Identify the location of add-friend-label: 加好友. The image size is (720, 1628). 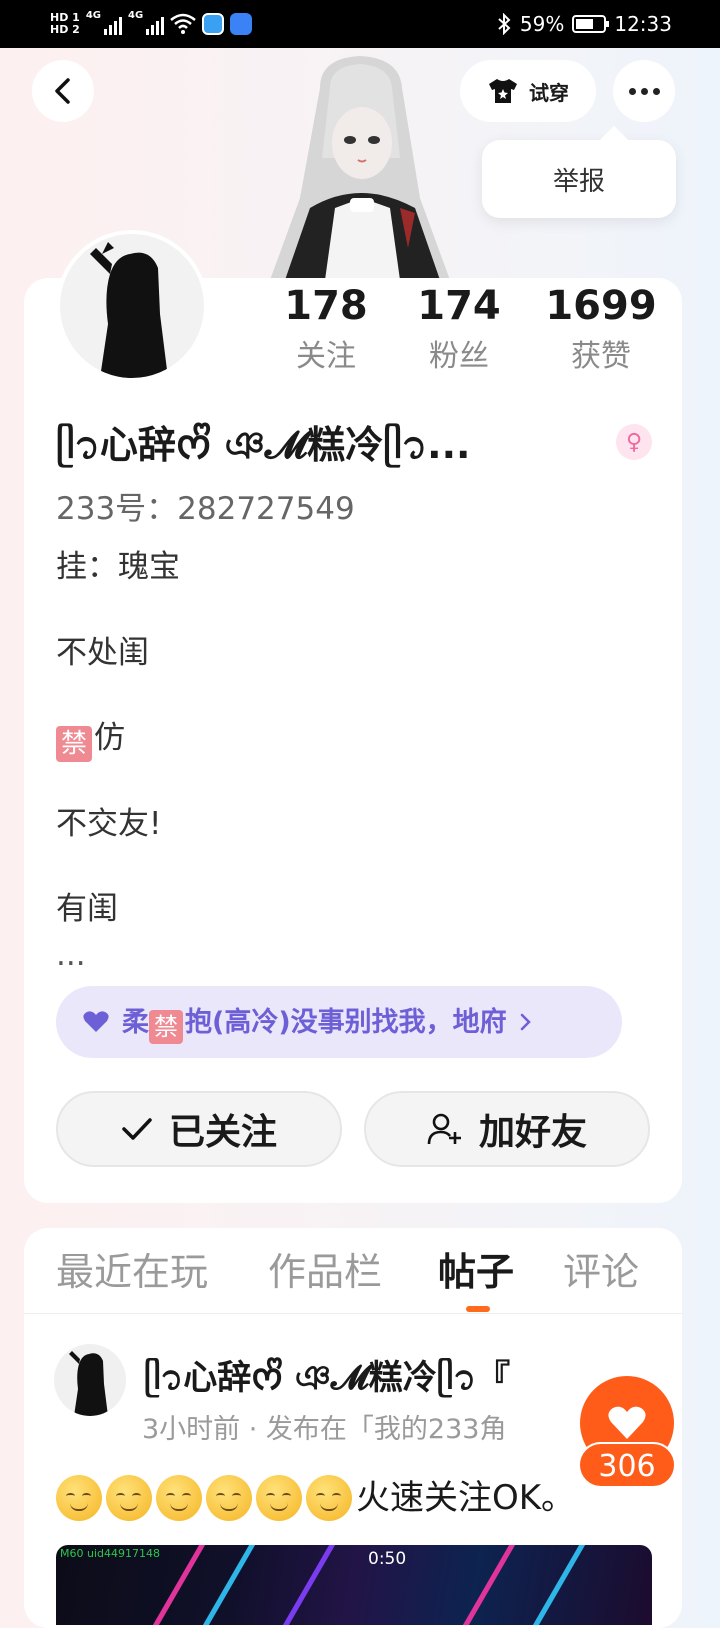
(532, 1132).